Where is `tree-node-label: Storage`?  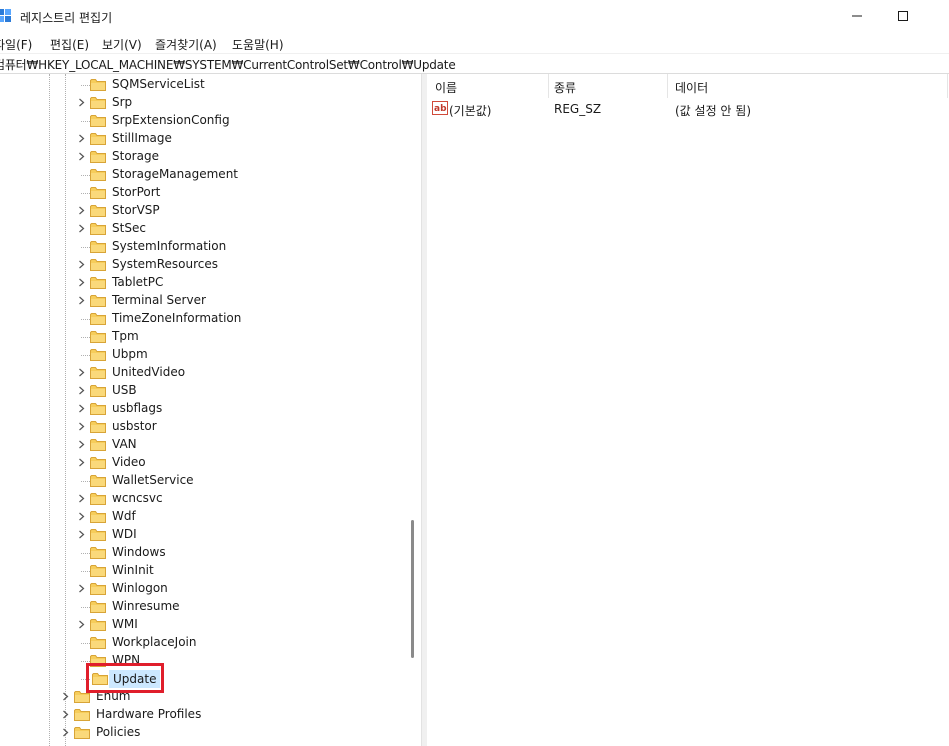
tree-node-label: Storage is located at coordinates (135, 156).